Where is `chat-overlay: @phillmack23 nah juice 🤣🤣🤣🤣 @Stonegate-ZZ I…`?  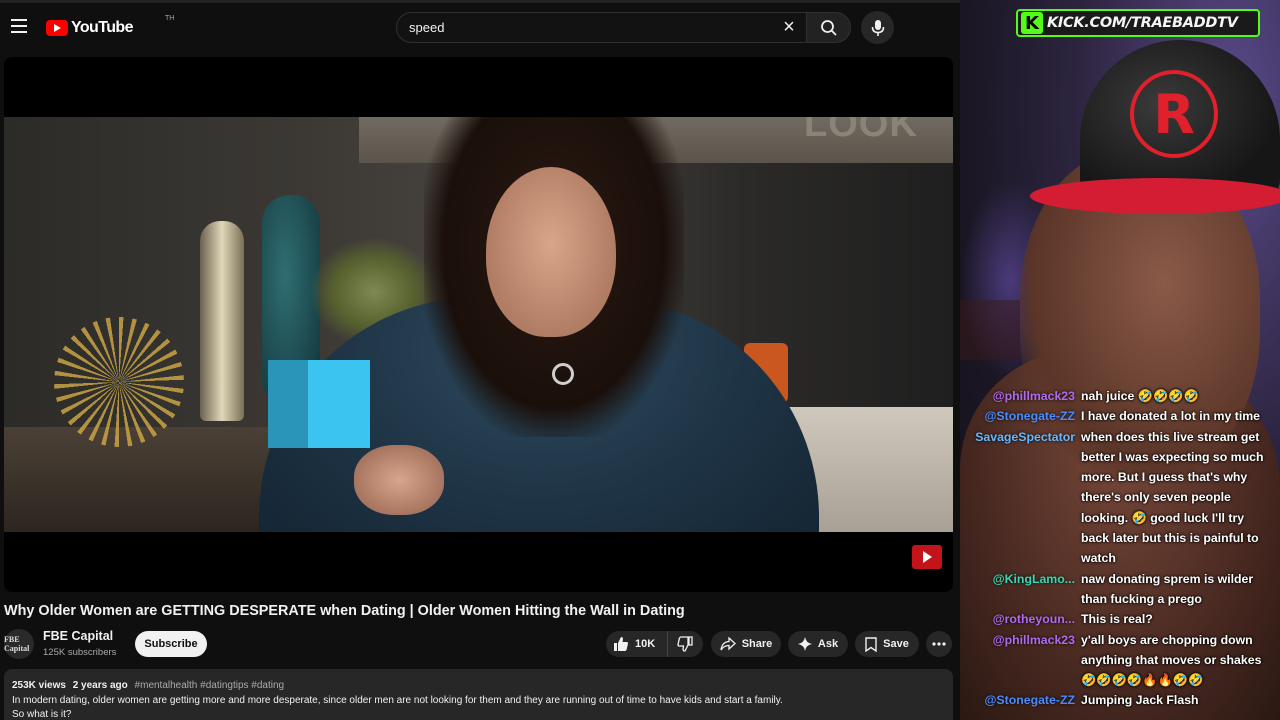 chat-overlay: @phillmack23 nah juice 🤣🤣🤣🤣 @Stonegate-ZZ I… is located at coordinates (1120, 548).